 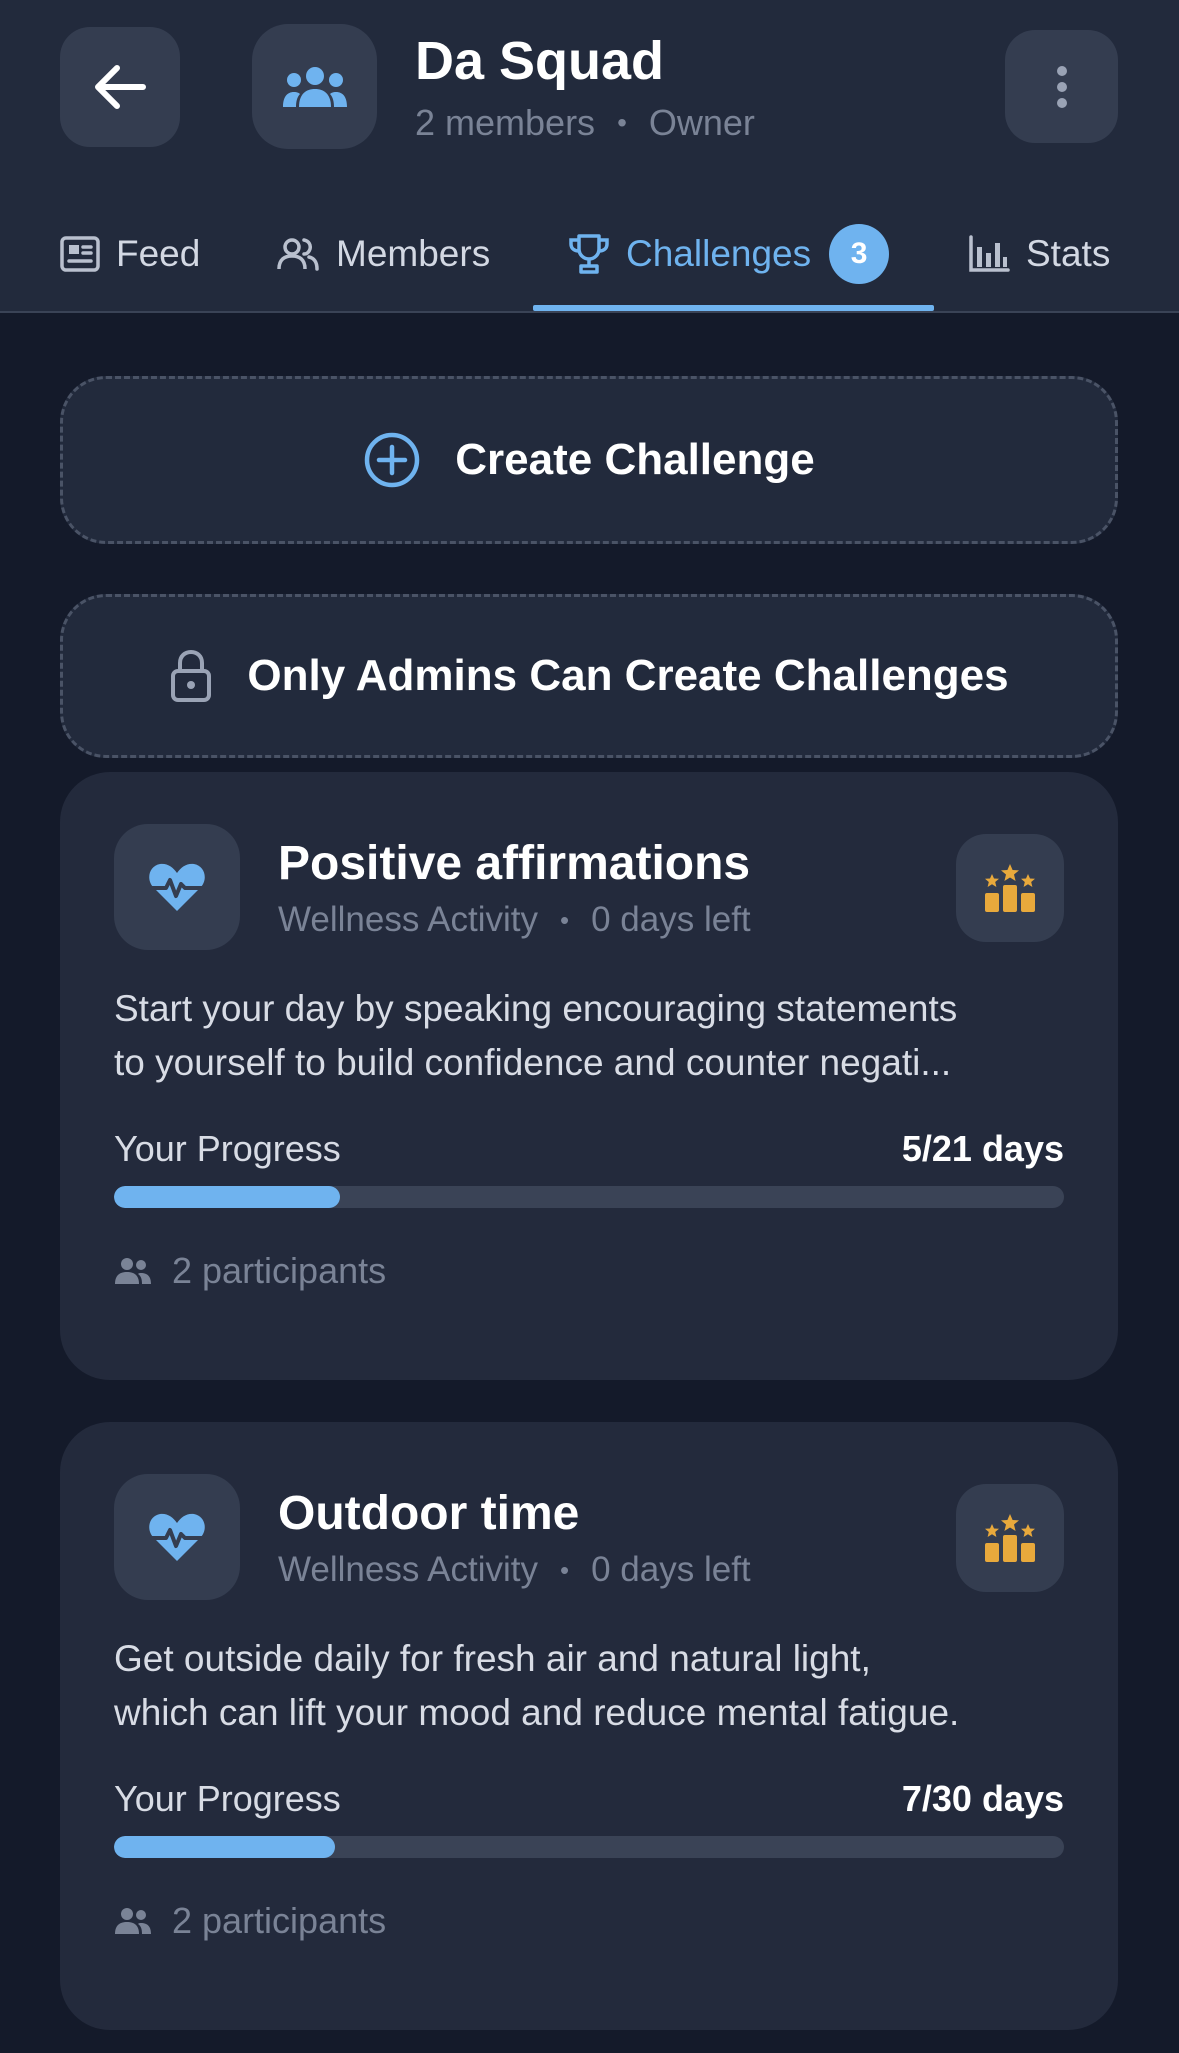 I want to click on tab-members-label: Members, so click(x=413, y=253).